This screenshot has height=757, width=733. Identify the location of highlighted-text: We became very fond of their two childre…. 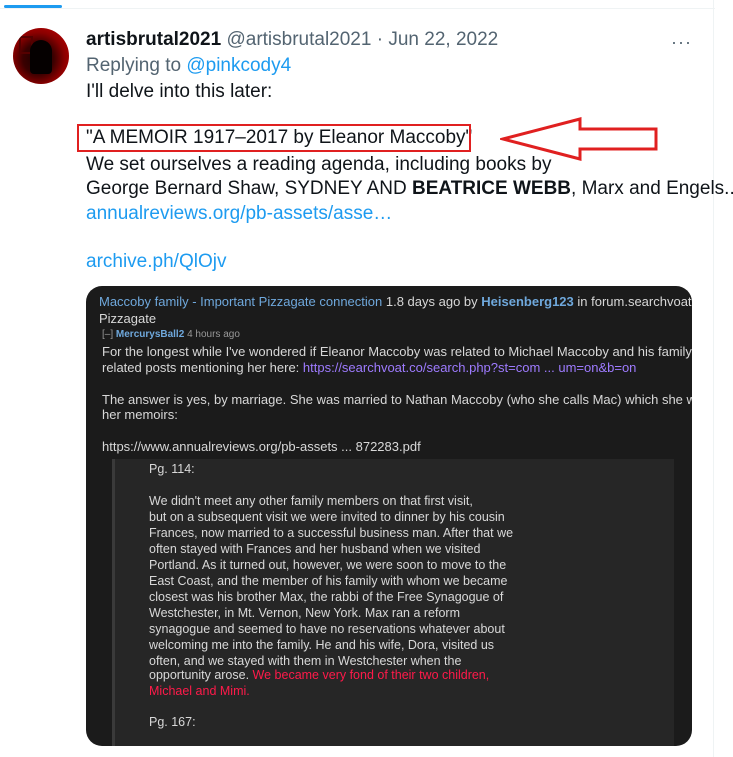
(371, 675).